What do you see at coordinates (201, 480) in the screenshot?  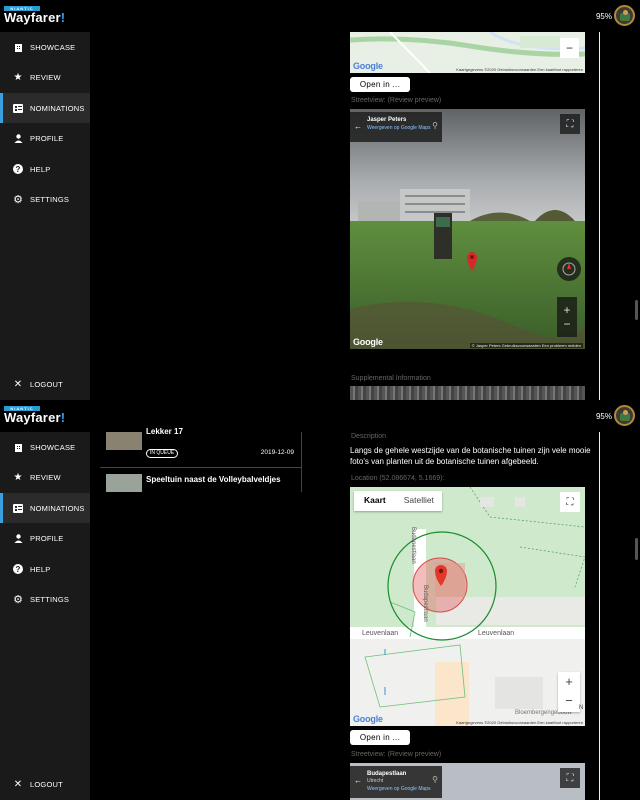 I see `list-item: Speeltuin naast de Volleybalveldjes` at bounding box center [201, 480].